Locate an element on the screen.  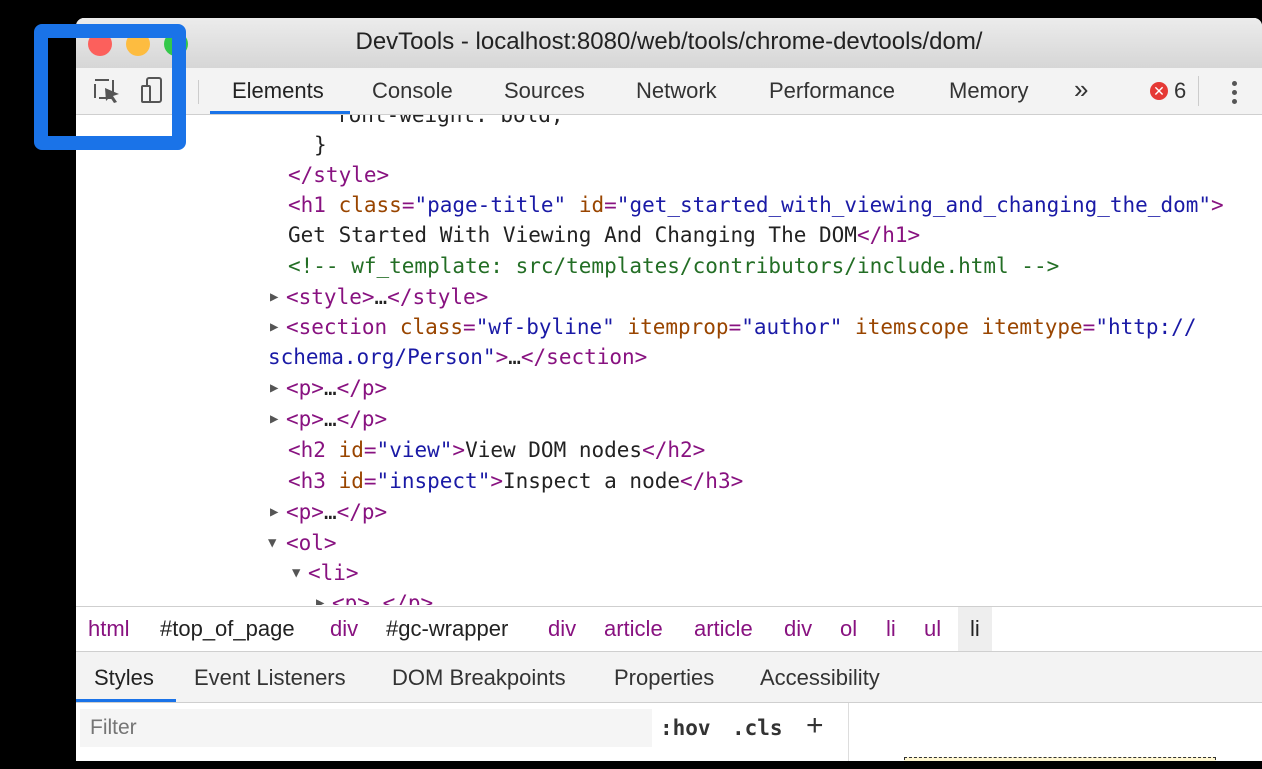
tab-elements: Elements is located at coordinates (278, 91).